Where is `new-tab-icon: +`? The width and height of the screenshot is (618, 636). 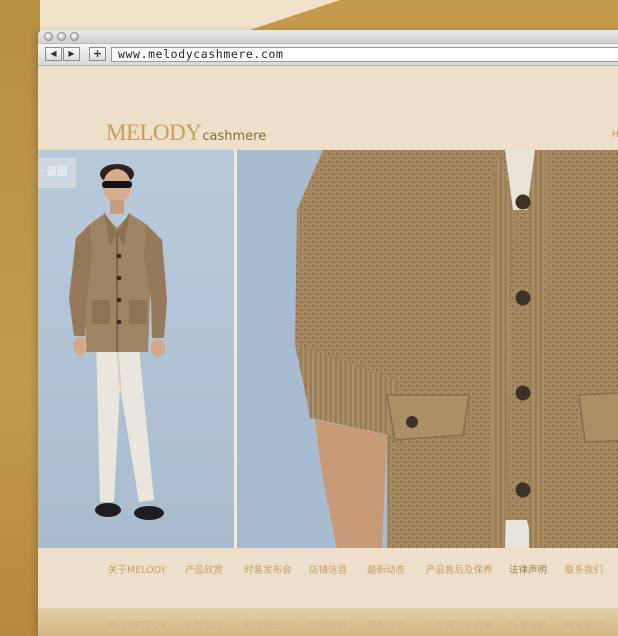
new-tab-icon: + is located at coordinates (97, 54).